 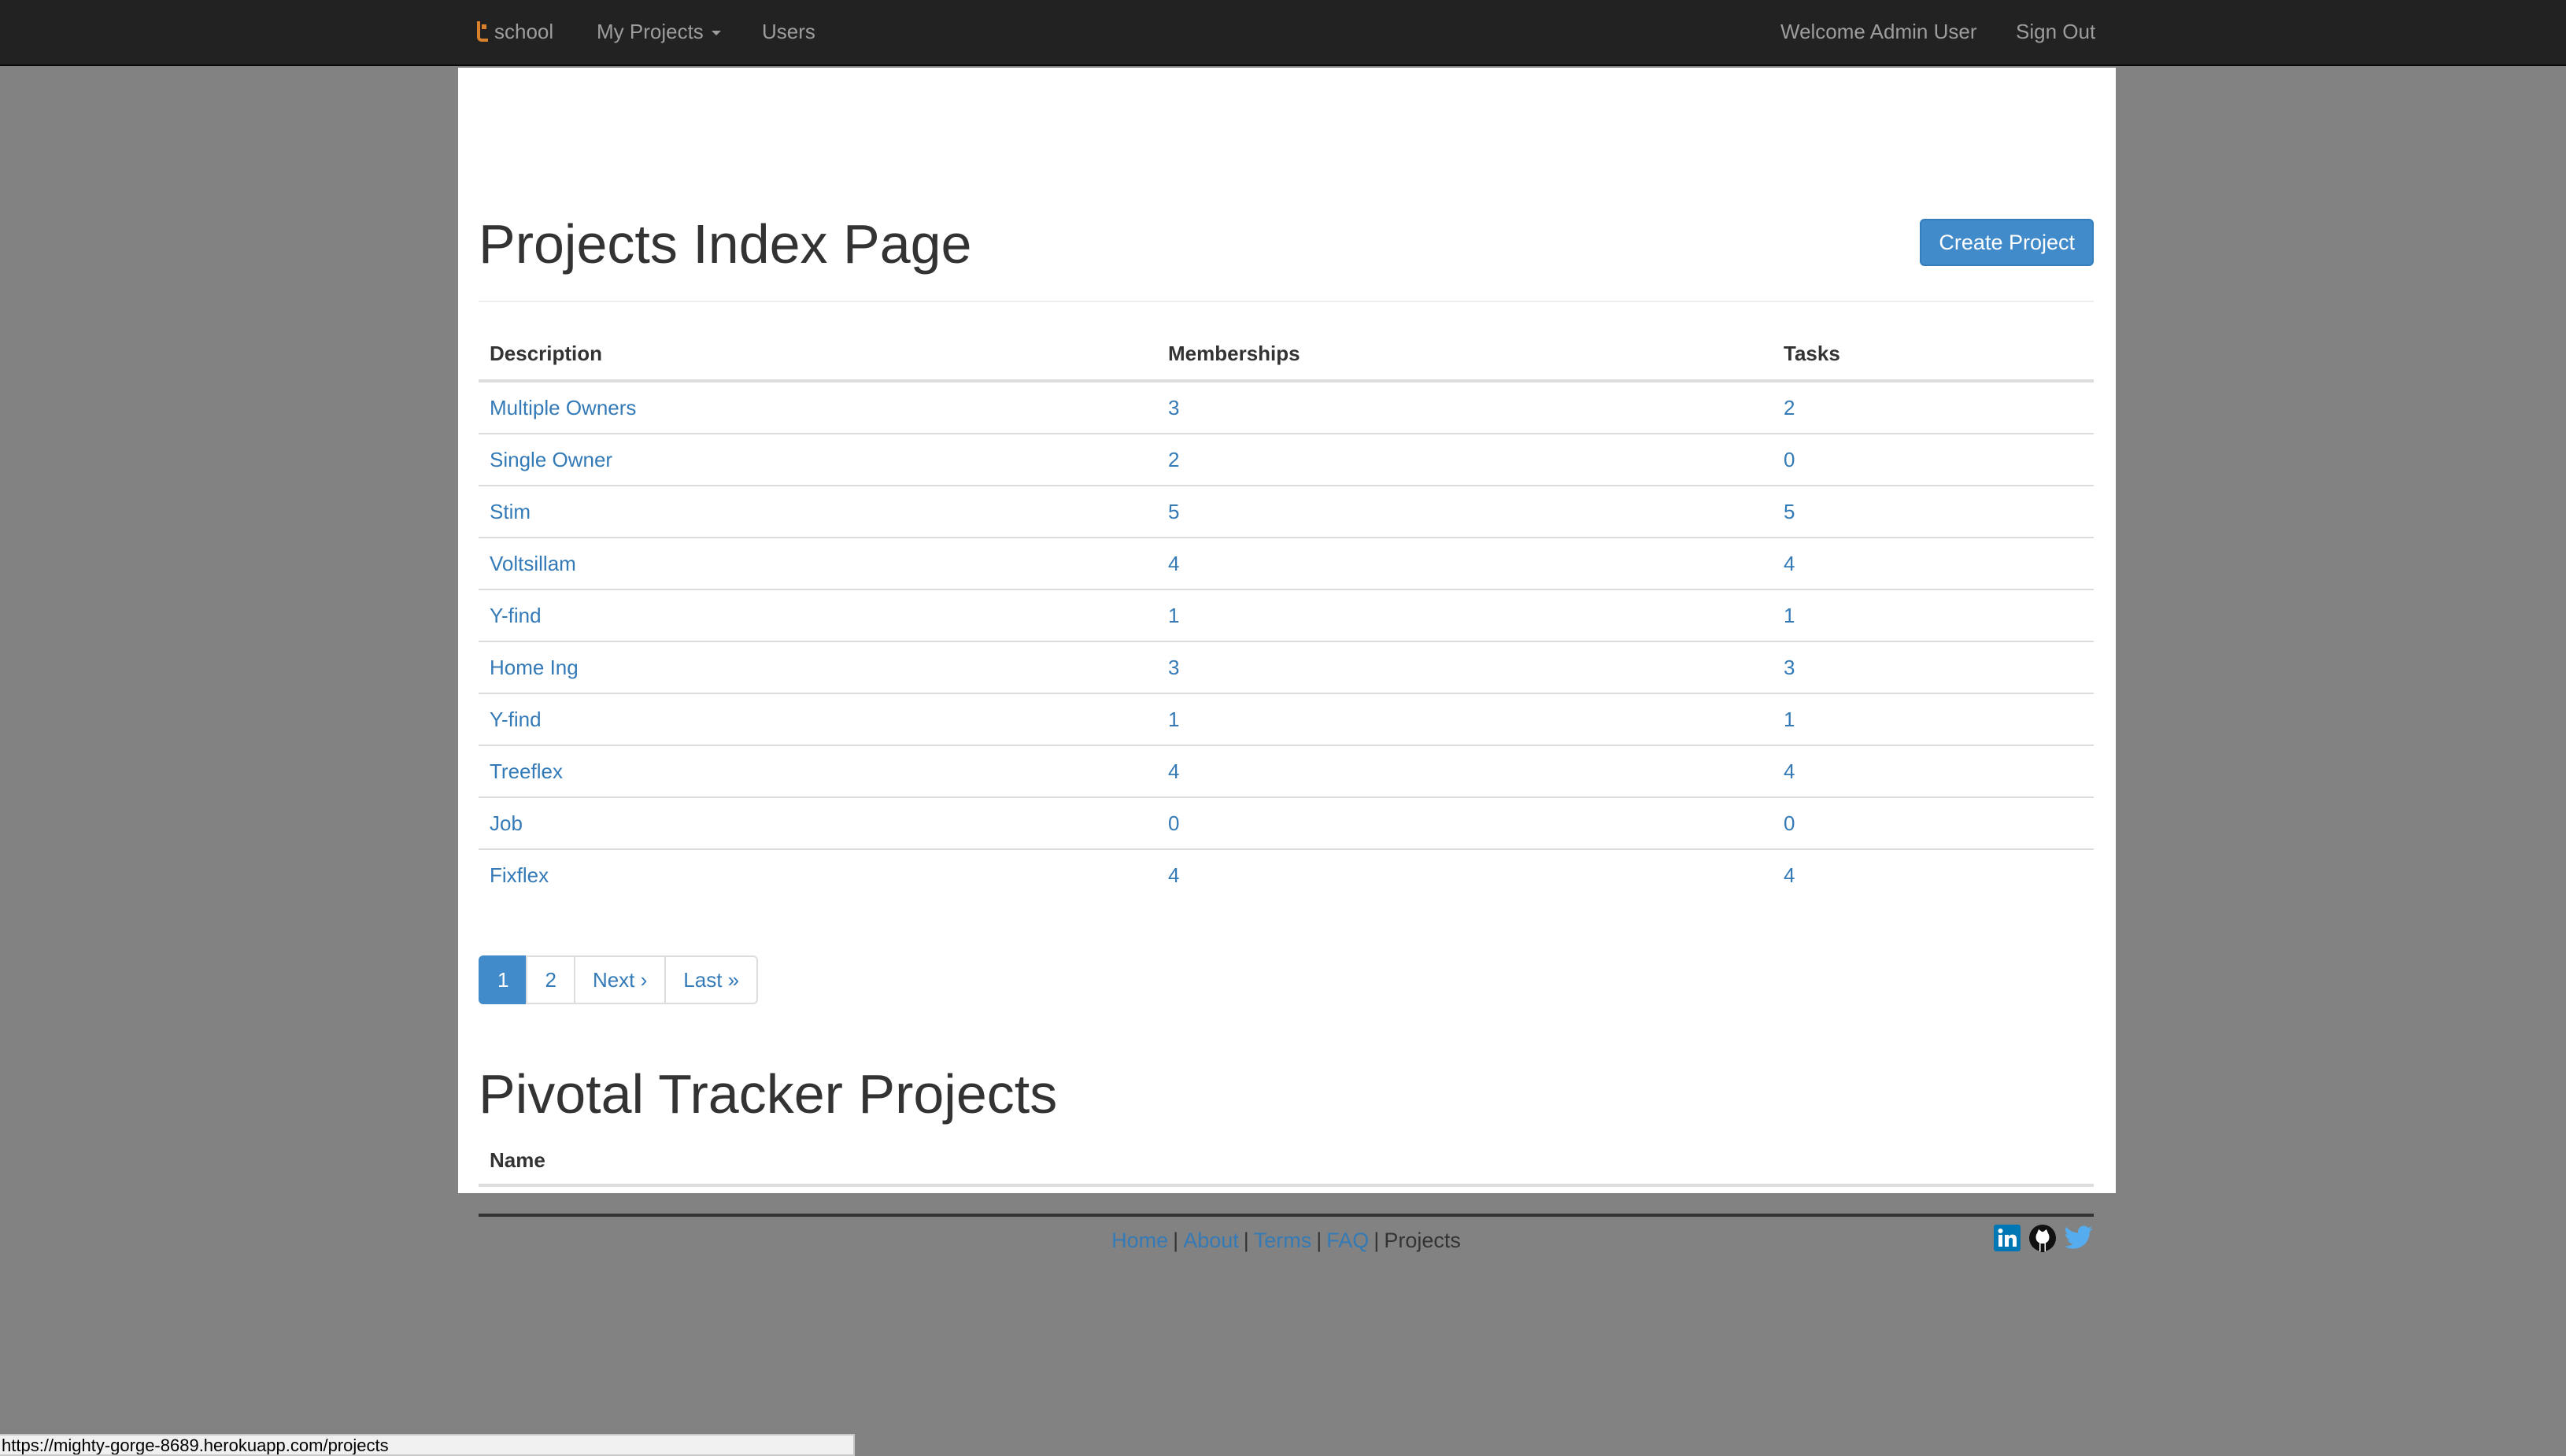 I want to click on project-description-link: Job, so click(x=506, y=823).